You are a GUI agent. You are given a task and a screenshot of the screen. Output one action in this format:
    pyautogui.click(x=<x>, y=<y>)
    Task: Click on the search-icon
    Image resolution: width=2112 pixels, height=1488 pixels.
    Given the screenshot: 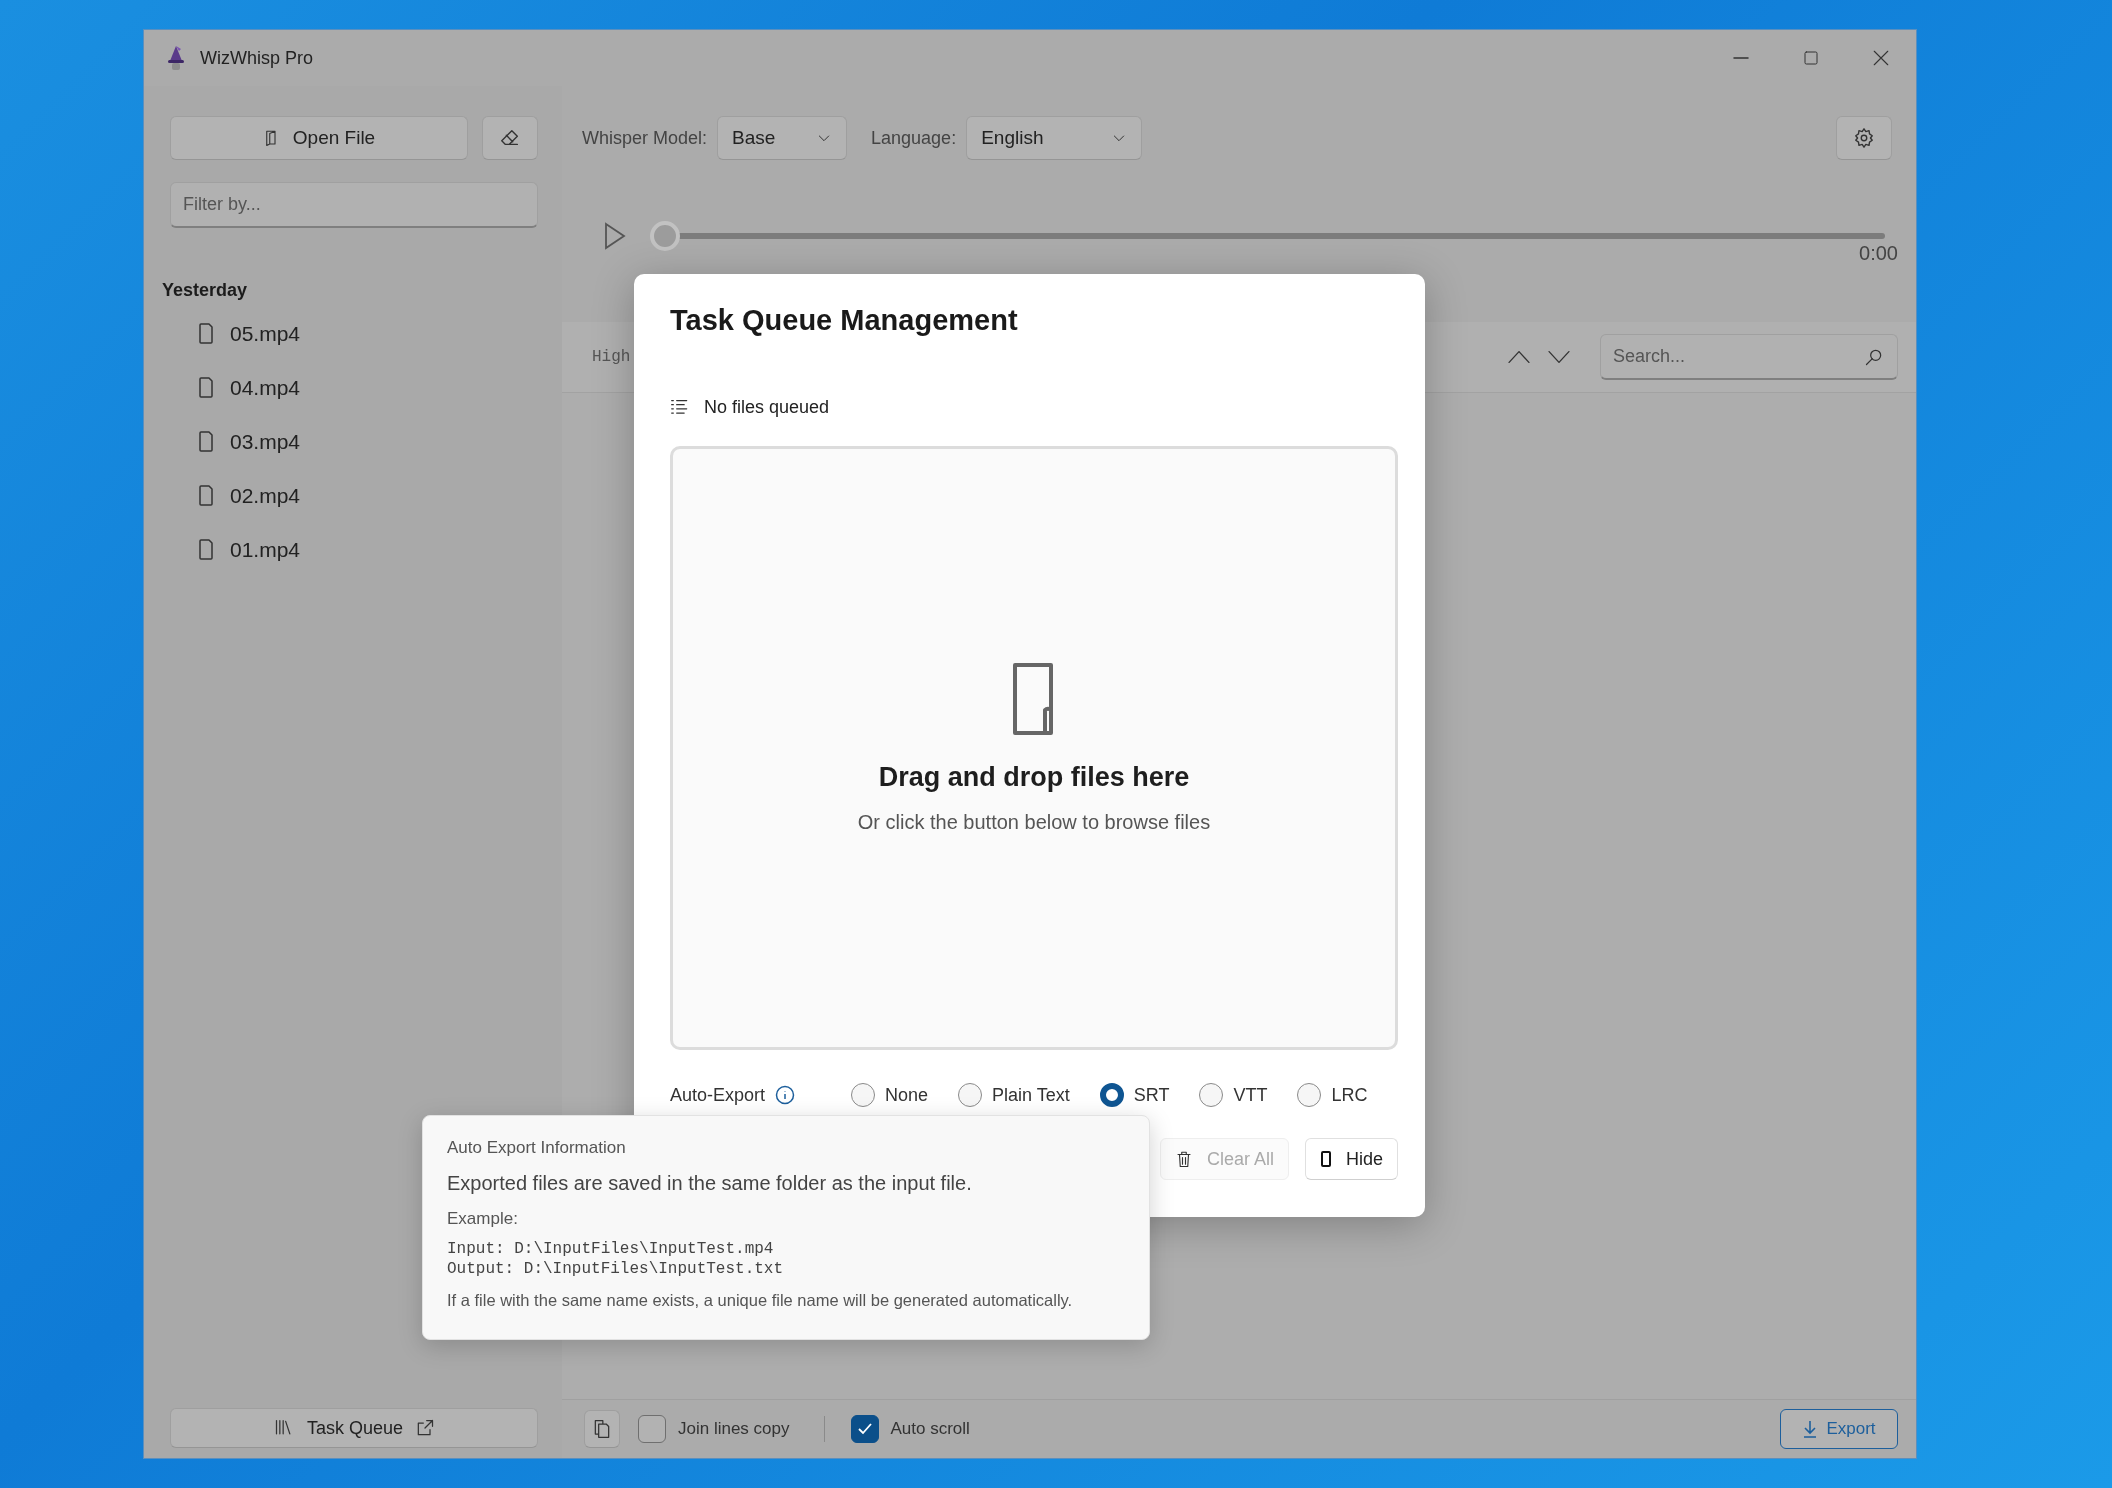 What is the action you would take?
    pyautogui.click(x=1874, y=357)
    